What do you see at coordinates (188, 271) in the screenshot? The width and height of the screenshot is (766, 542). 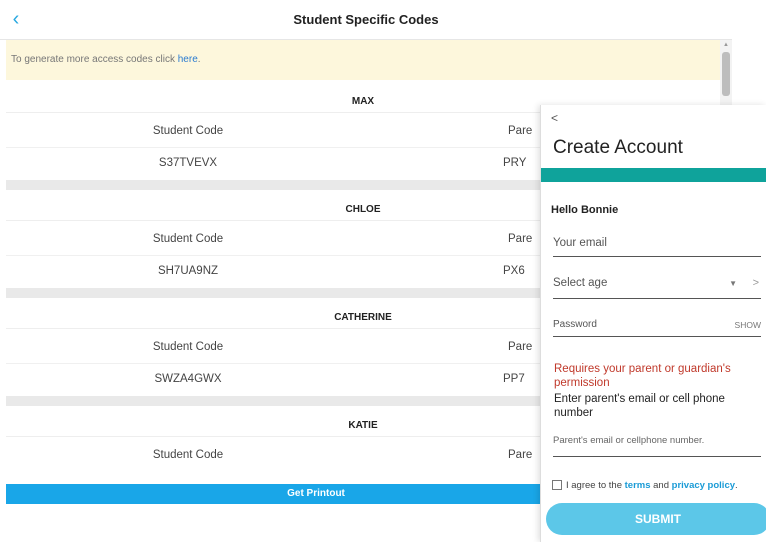 I see `student-code-value: SH7UA9NZ` at bounding box center [188, 271].